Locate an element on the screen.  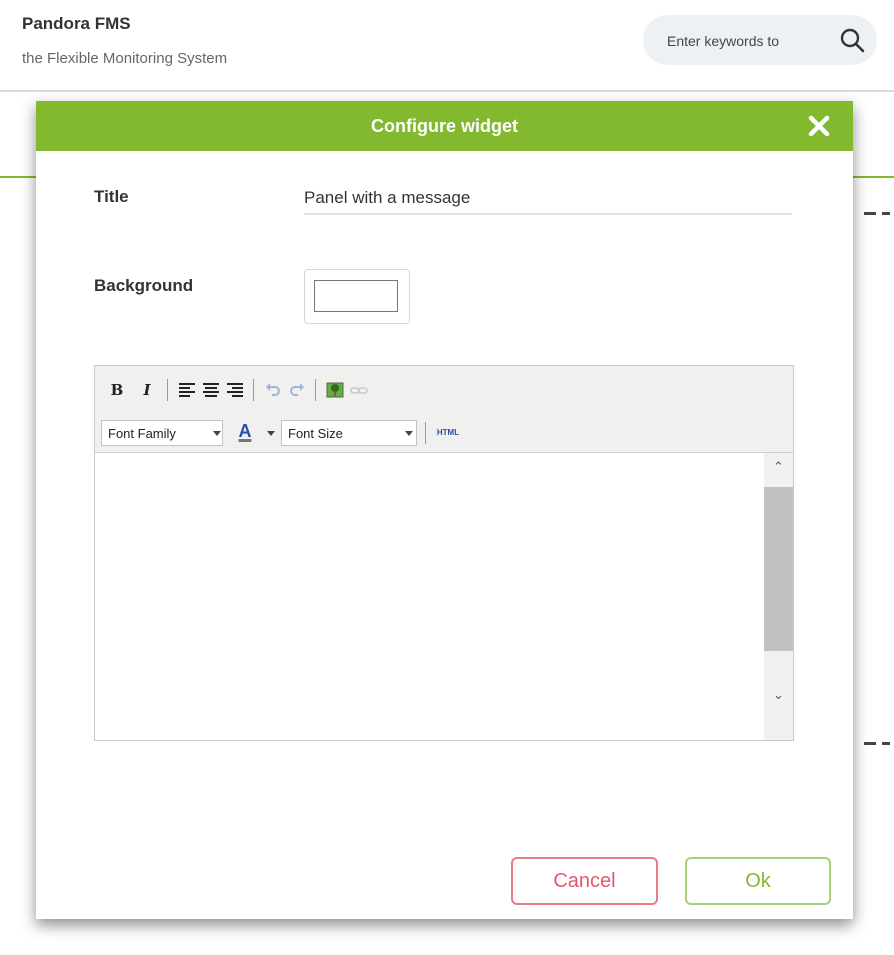
font-color-button: A is located at coordinates (245, 431).